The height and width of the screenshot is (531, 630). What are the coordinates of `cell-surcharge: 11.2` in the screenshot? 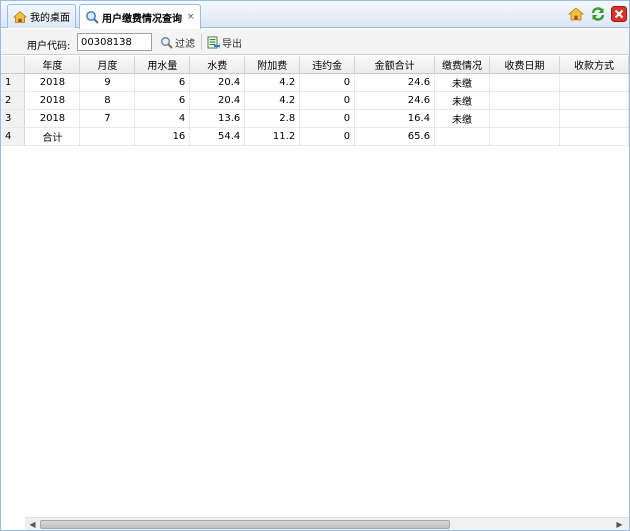 It's located at (272, 136).